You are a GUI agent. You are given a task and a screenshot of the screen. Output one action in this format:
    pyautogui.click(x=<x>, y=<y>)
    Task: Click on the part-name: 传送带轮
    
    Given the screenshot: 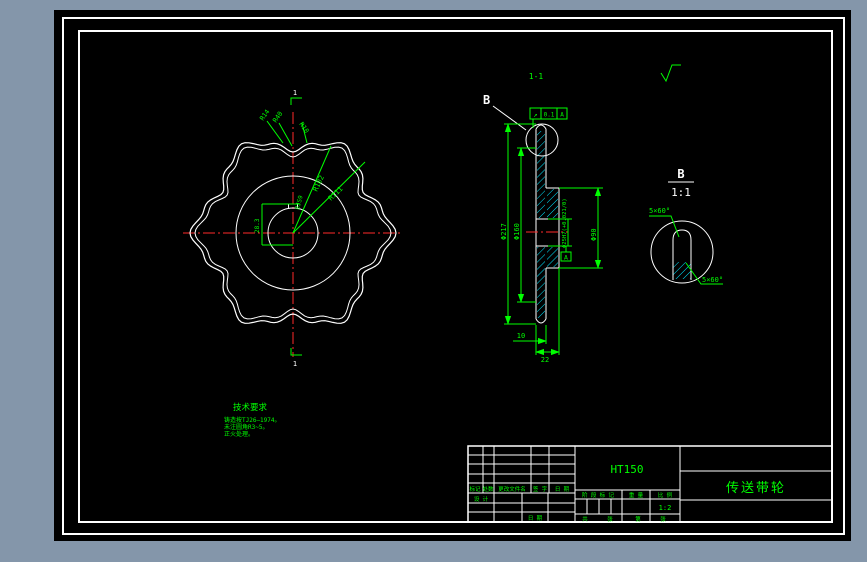 What is the action you would take?
    pyautogui.click(x=756, y=488)
    